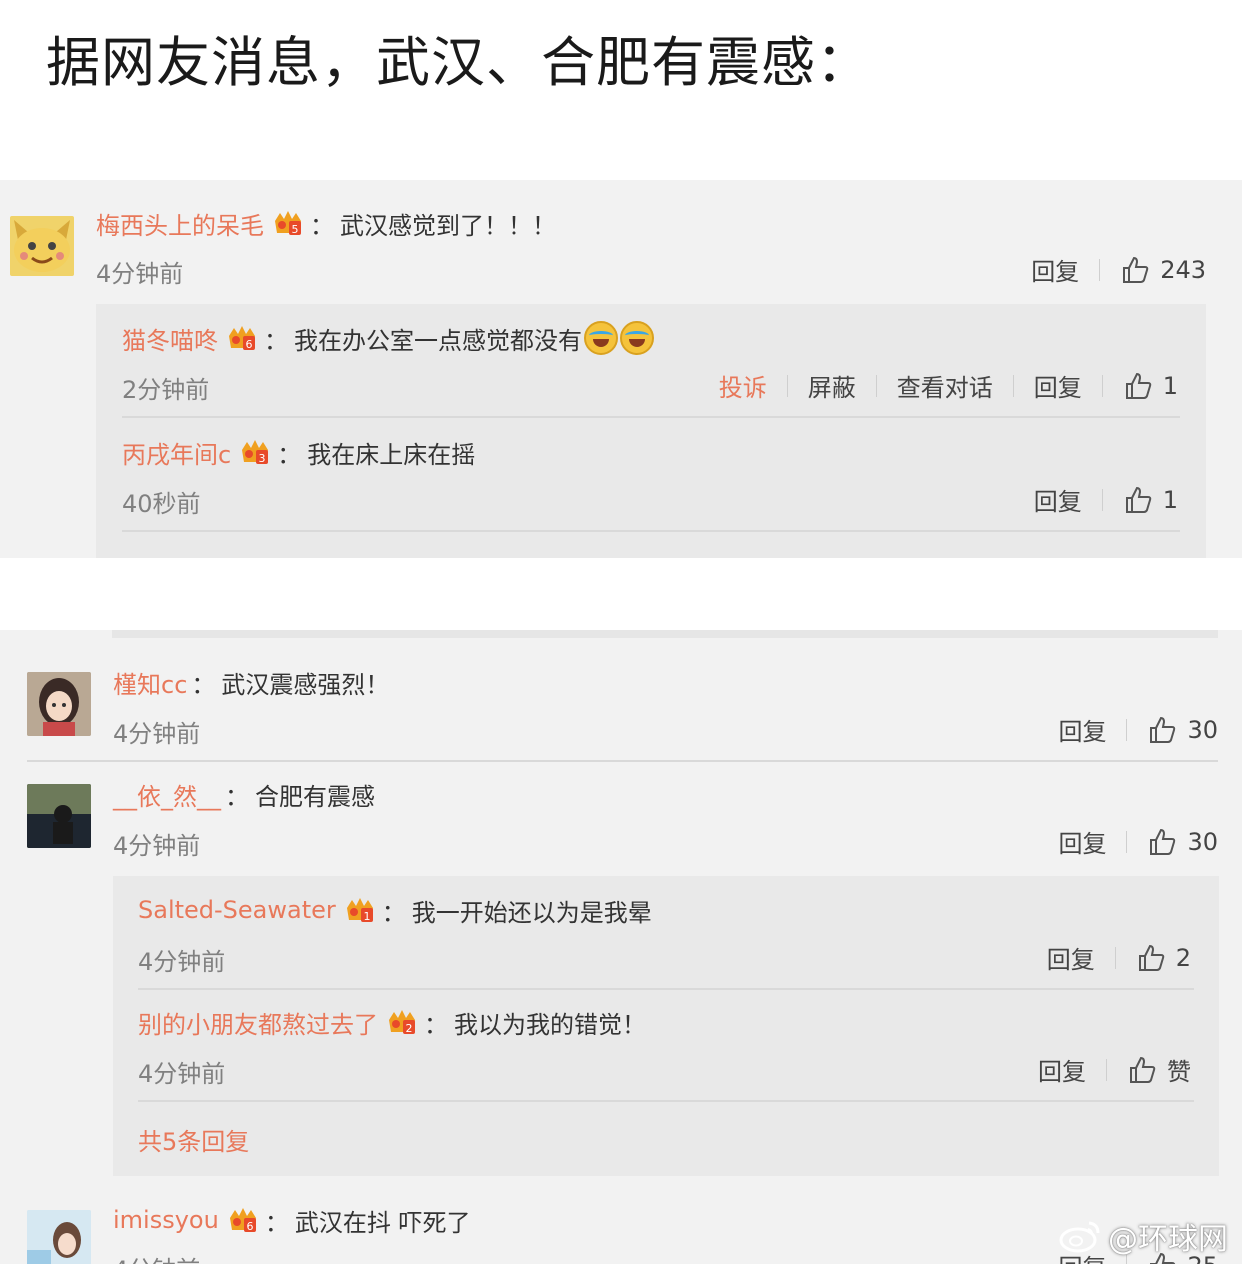 This screenshot has width=1242, height=1264. What do you see at coordinates (409, 1028) in the screenshot?
I see `svg-text: 2` at bounding box center [409, 1028].